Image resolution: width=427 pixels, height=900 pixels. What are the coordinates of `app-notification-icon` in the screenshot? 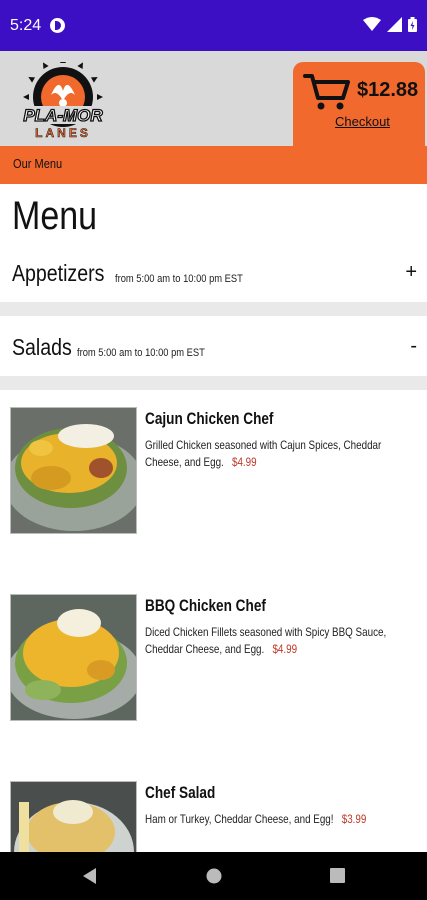 It's located at (57, 25).